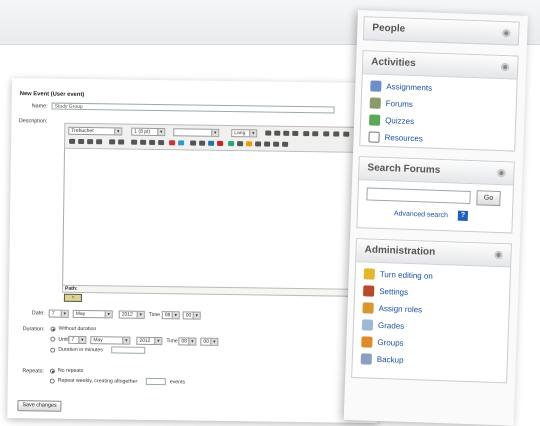 This screenshot has height=426, width=540. I want to click on unordered-list-icon, so click(143, 142).